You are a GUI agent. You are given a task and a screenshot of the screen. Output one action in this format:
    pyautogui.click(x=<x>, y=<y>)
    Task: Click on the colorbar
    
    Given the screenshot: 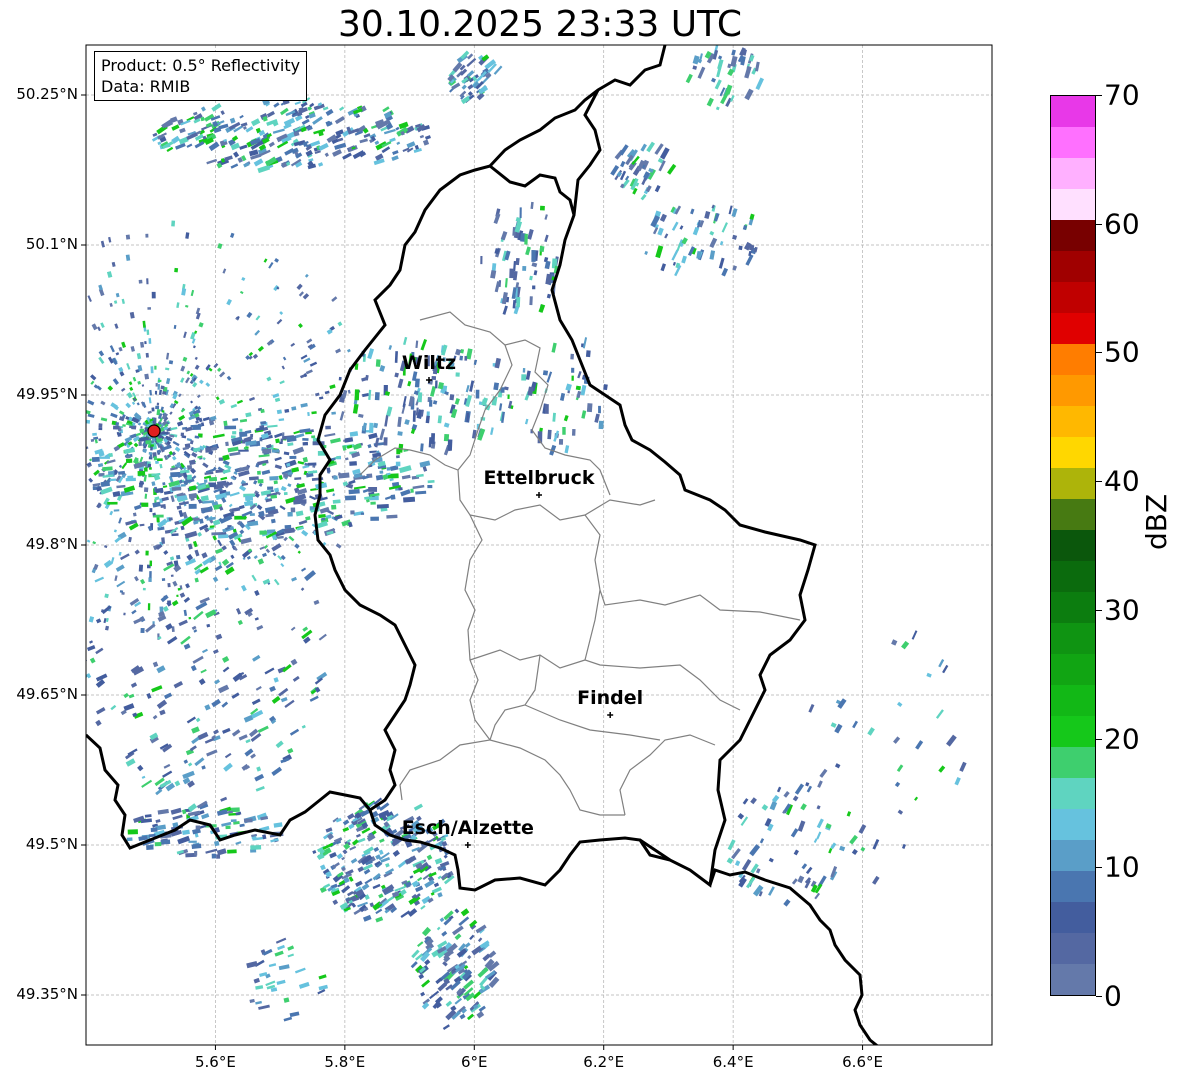 What is the action you would take?
    pyautogui.click(x=1073, y=545)
    